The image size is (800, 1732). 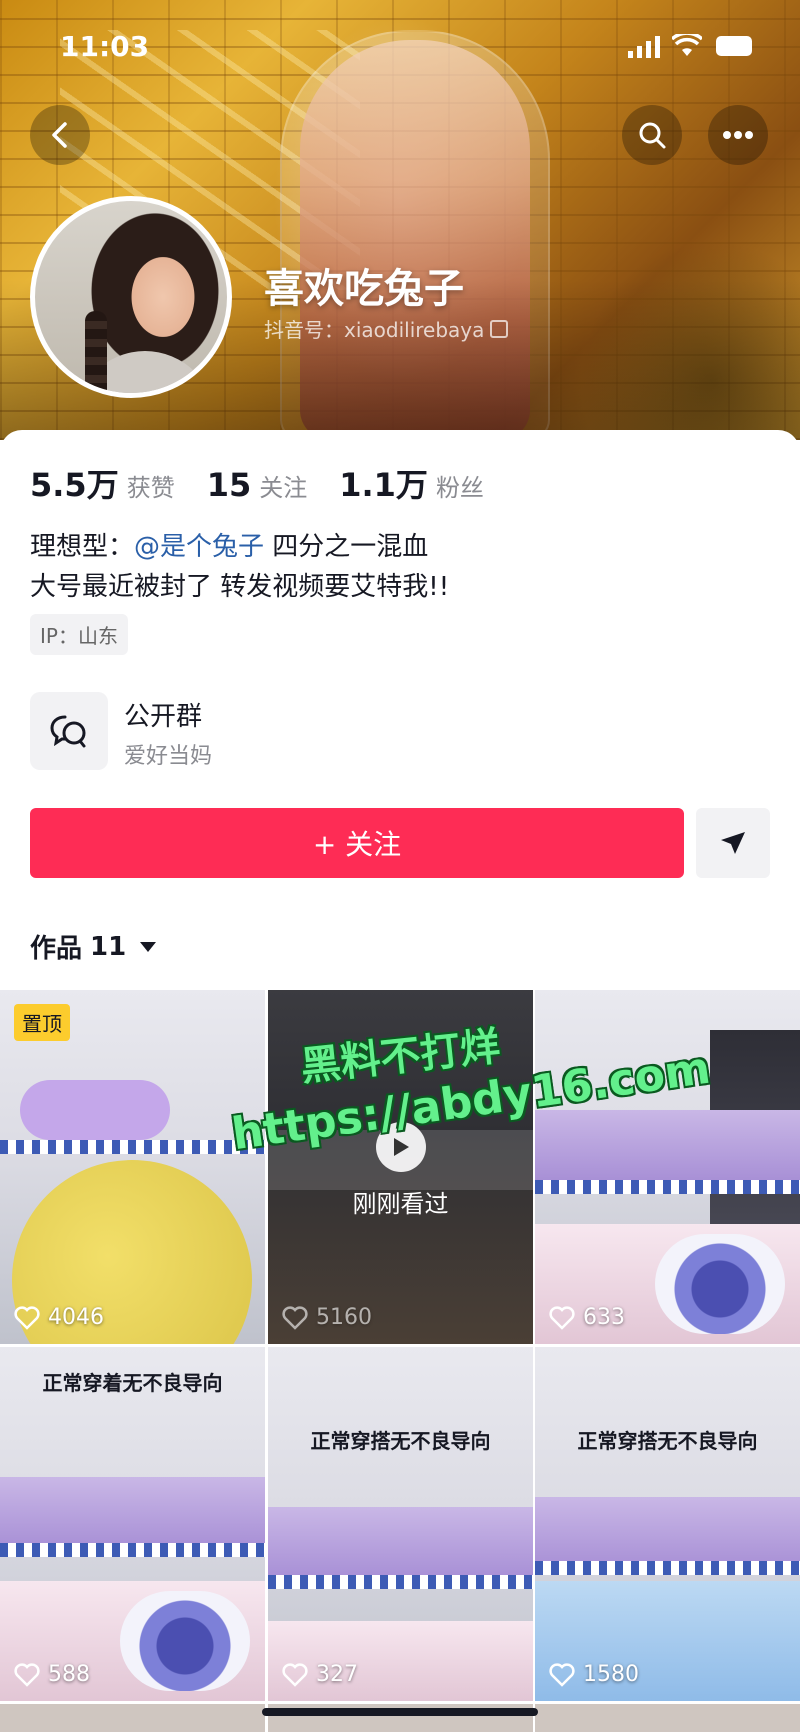 I want to click on bio-mention-link: @是个兔子, so click(x=199, y=547).